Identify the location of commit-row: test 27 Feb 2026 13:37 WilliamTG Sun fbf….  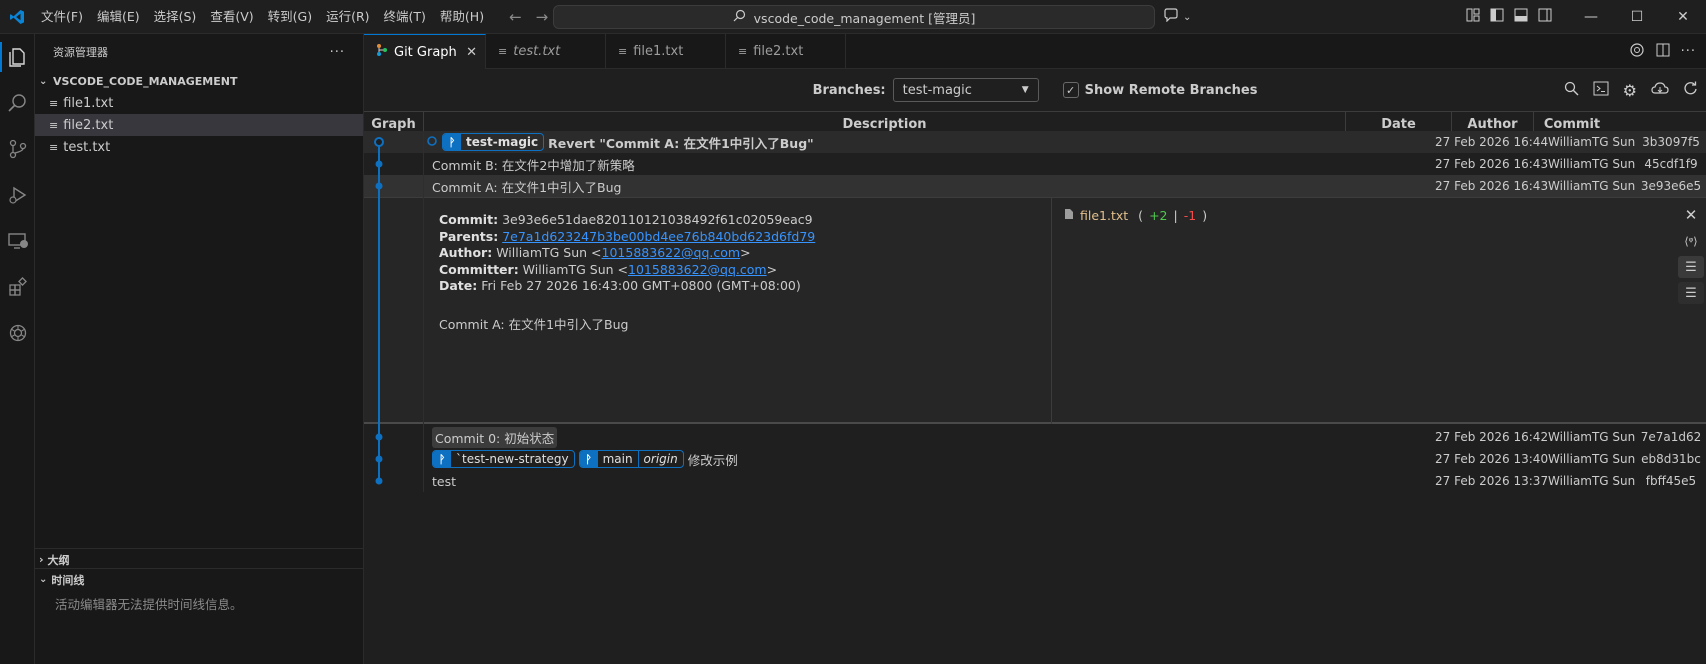
(1035, 481).